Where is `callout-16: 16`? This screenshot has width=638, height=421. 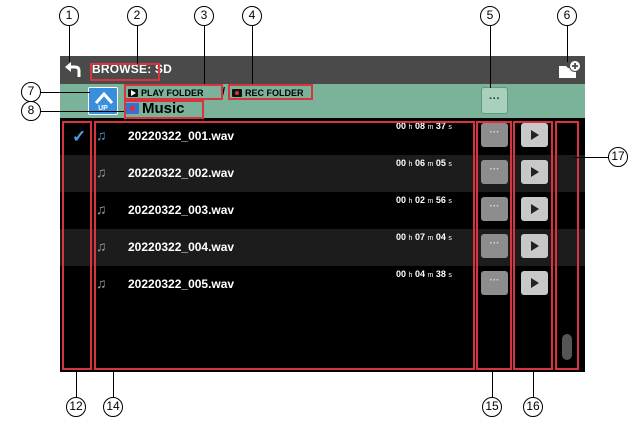
callout-16: 16 is located at coordinates (533, 407).